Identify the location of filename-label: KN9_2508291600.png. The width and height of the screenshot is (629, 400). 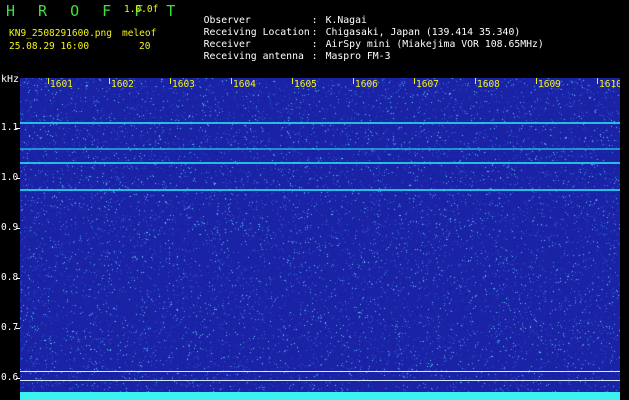
(60, 33).